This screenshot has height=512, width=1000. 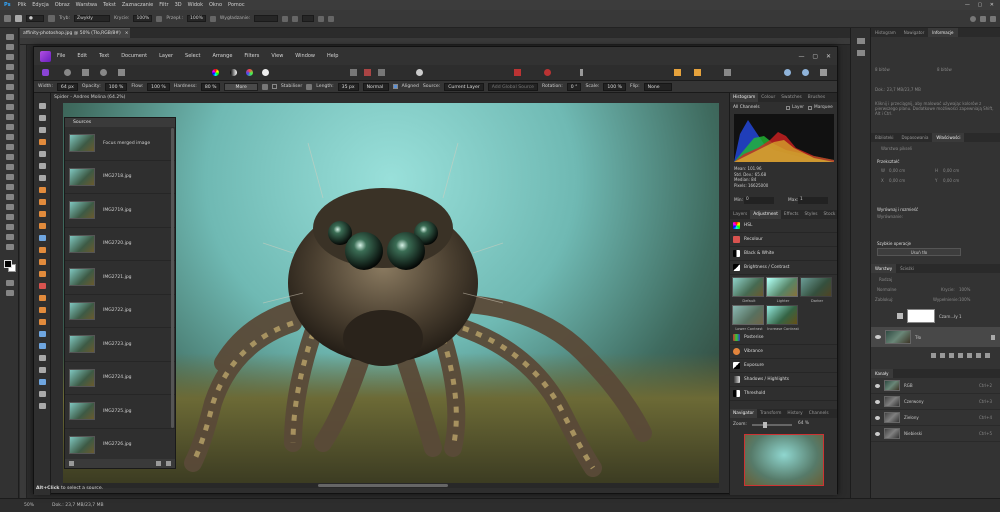 What do you see at coordinates (969, 355) in the screenshot?
I see `folder-icon` at bounding box center [969, 355].